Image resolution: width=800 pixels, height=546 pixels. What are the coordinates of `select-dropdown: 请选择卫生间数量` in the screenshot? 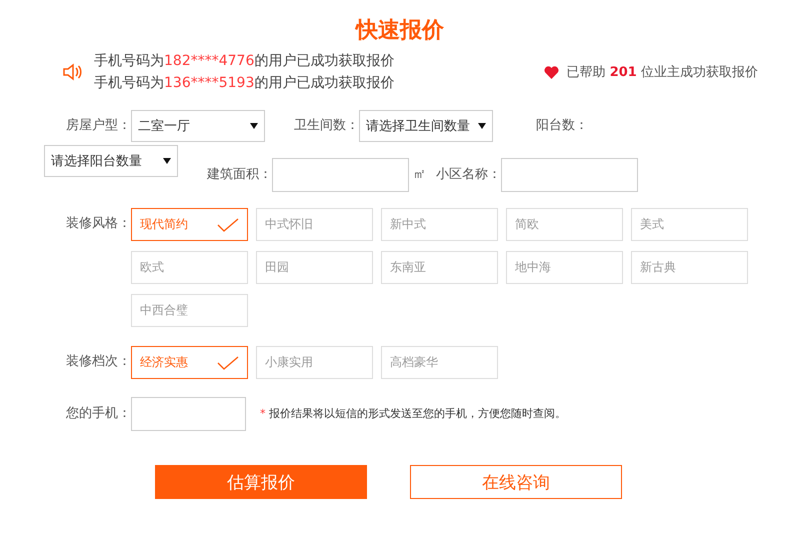 It's located at (426, 126).